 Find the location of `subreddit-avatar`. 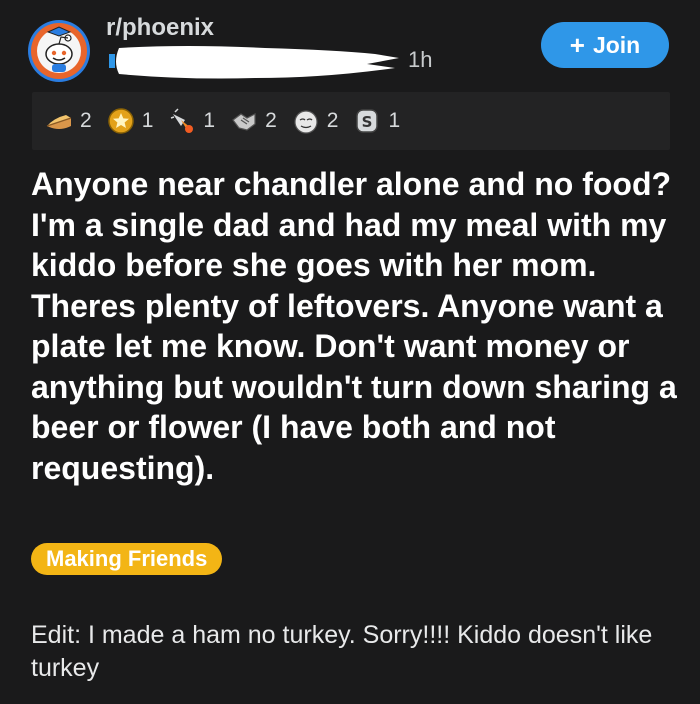

subreddit-avatar is located at coordinates (59, 51).